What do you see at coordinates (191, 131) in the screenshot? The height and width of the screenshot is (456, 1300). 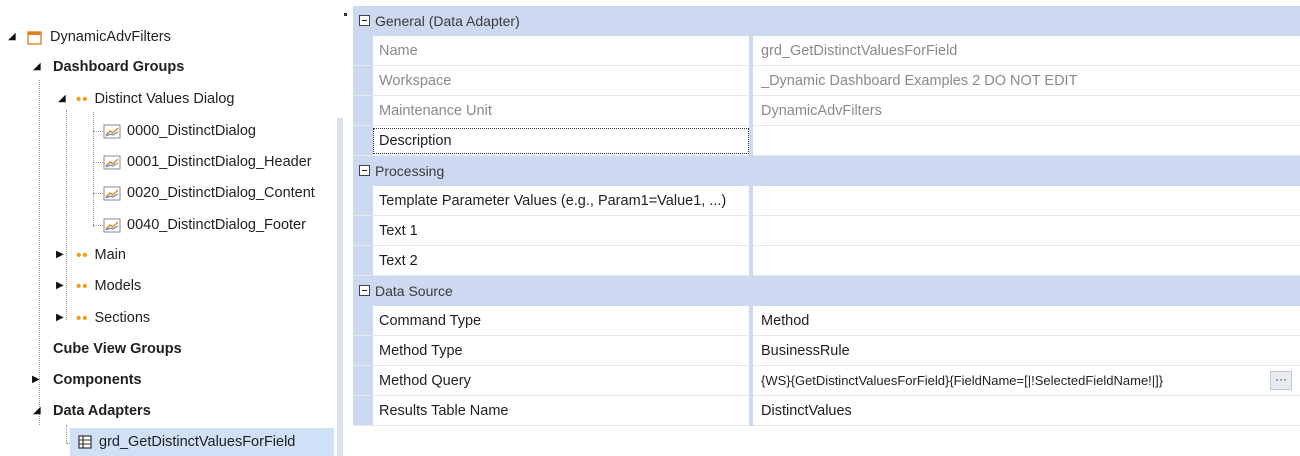 I see `tree-label: 0000_DistinctDialog` at bounding box center [191, 131].